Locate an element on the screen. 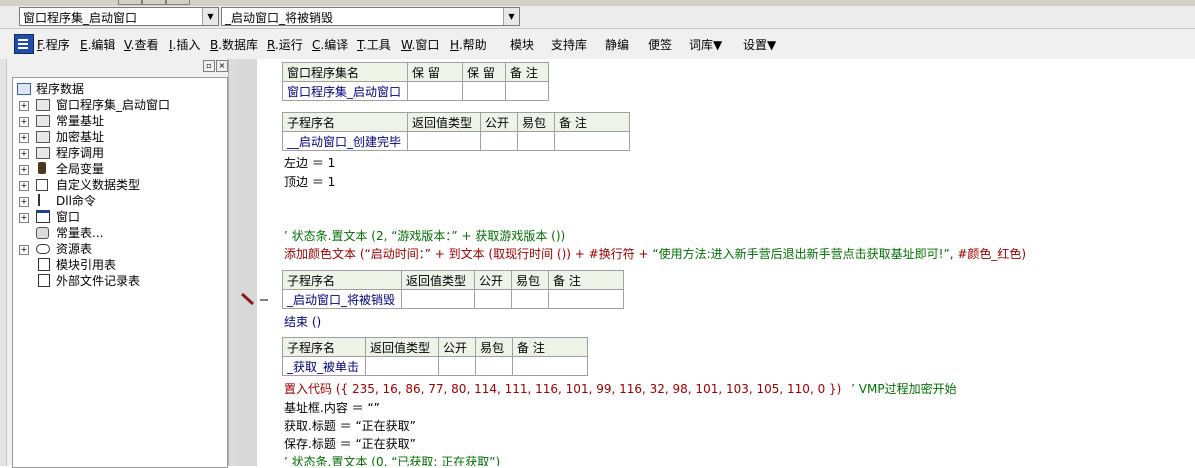 Image resolution: width=1195 pixels, height=468 pixels. menu-run: R.运行 is located at coordinates (285, 44).